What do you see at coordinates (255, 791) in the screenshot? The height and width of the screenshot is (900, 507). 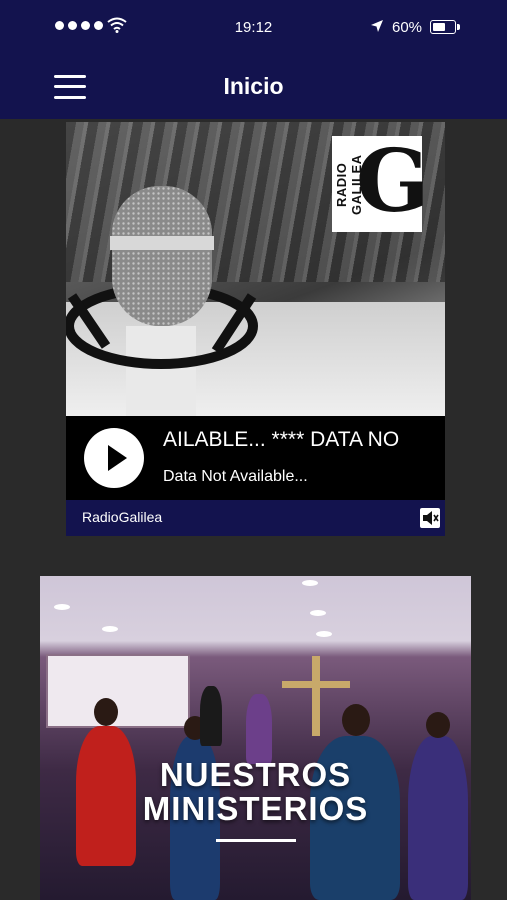 I see `ministries-title: NUESTROS MINISTERIOS` at bounding box center [255, 791].